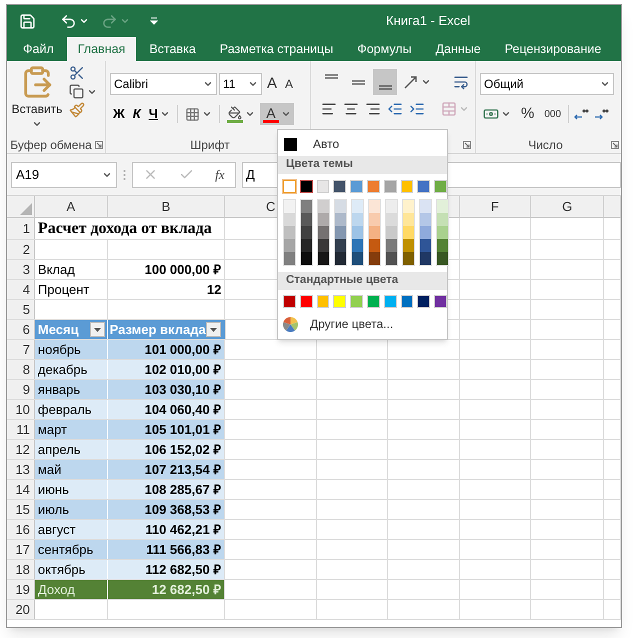 The width and height of the screenshot is (633, 638). I want to click on column-heading: Месяц, so click(58, 329).